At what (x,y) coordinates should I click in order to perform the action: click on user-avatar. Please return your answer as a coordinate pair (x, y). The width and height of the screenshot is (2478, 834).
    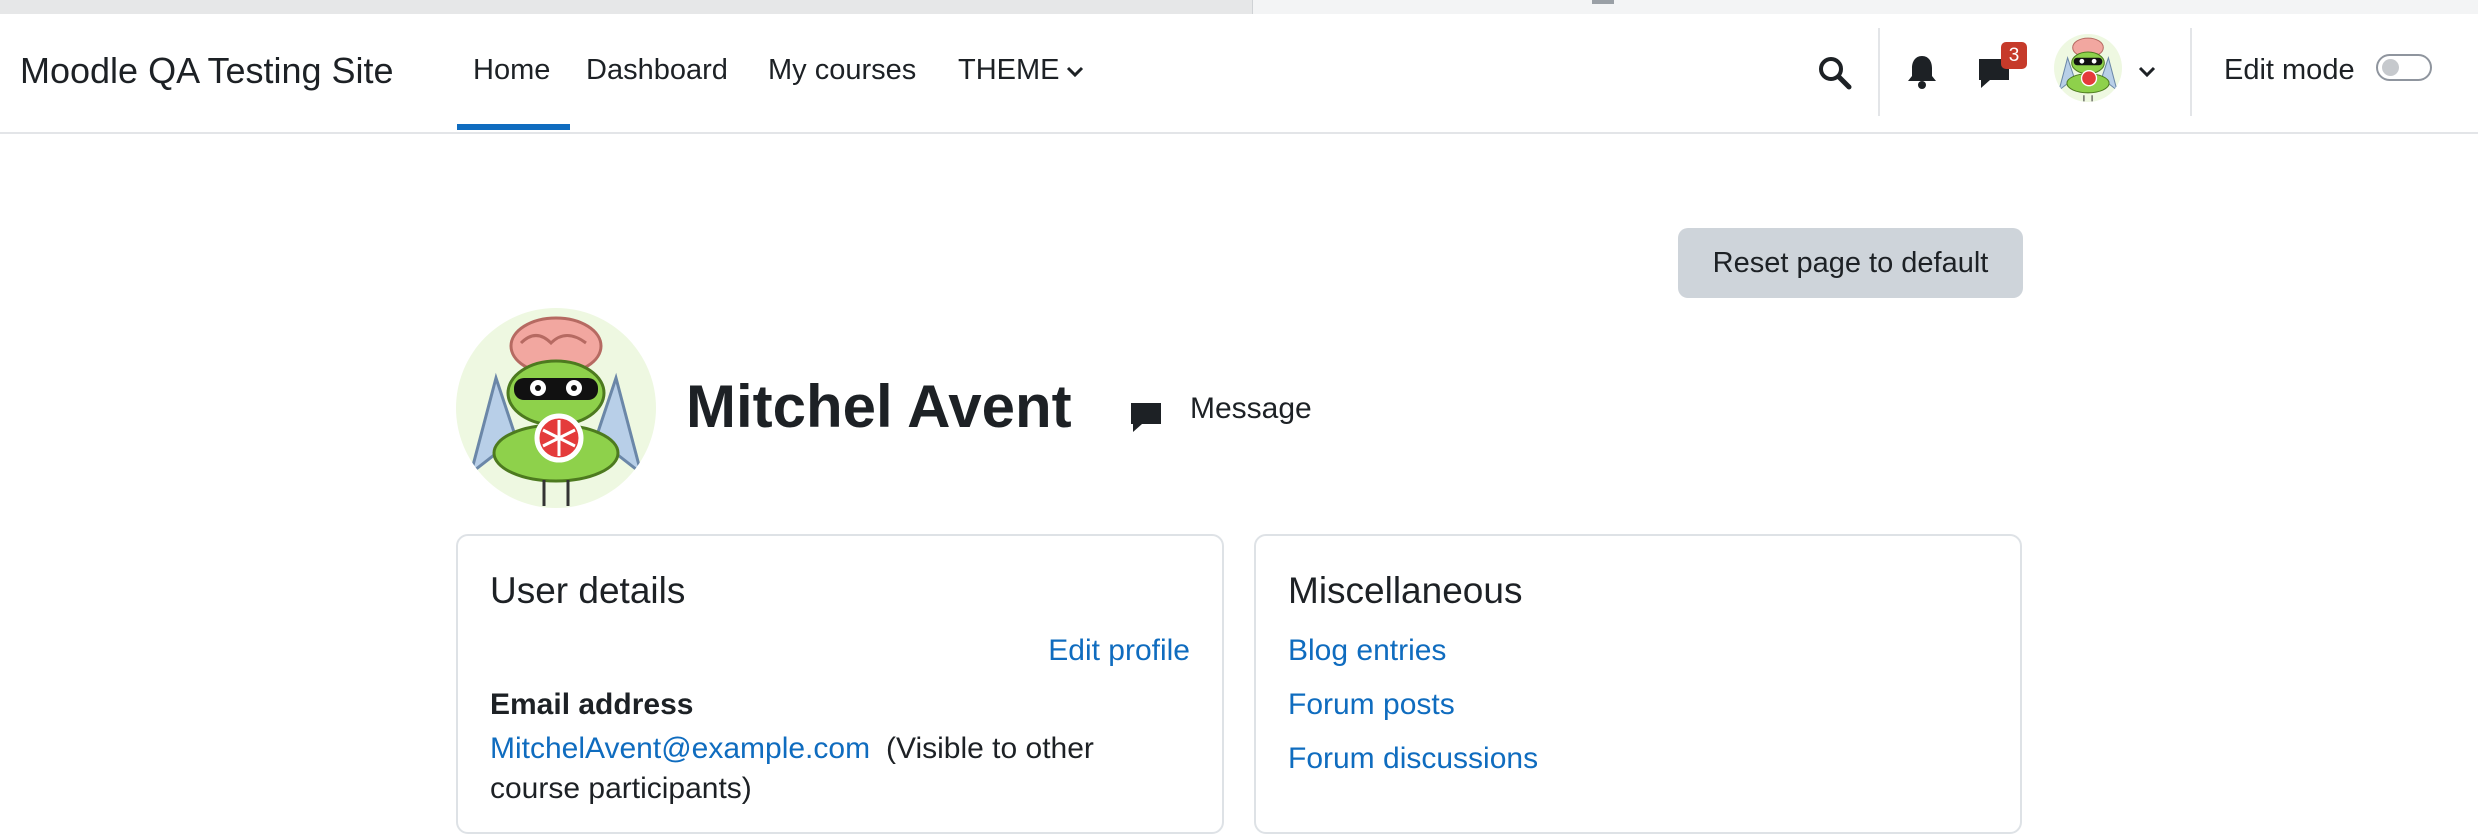
    Looking at the image, I should click on (2088, 68).